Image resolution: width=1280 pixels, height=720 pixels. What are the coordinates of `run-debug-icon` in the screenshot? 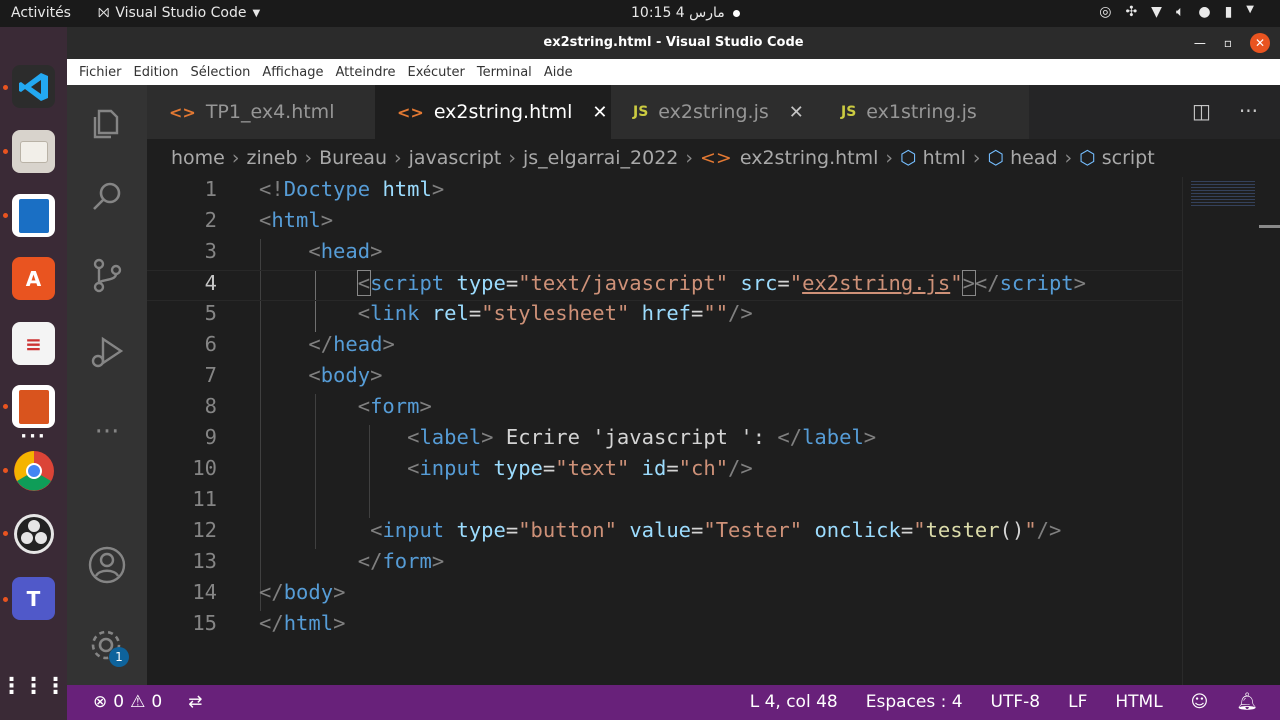 It's located at (107, 351).